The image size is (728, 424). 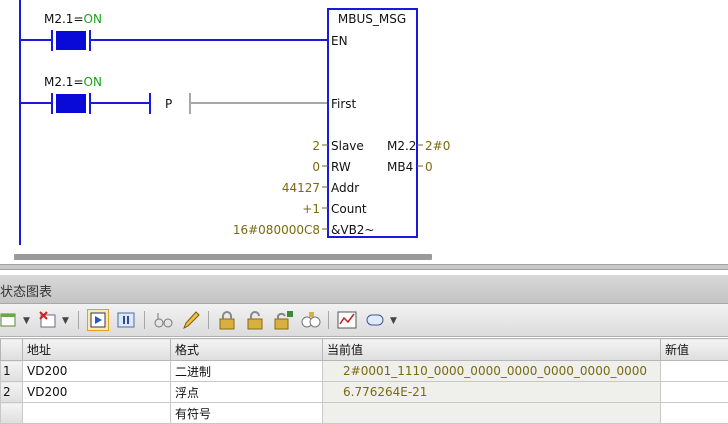 What do you see at coordinates (345, 188) in the screenshot?
I see `pin-addr: Addr` at bounding box center [345, 188].